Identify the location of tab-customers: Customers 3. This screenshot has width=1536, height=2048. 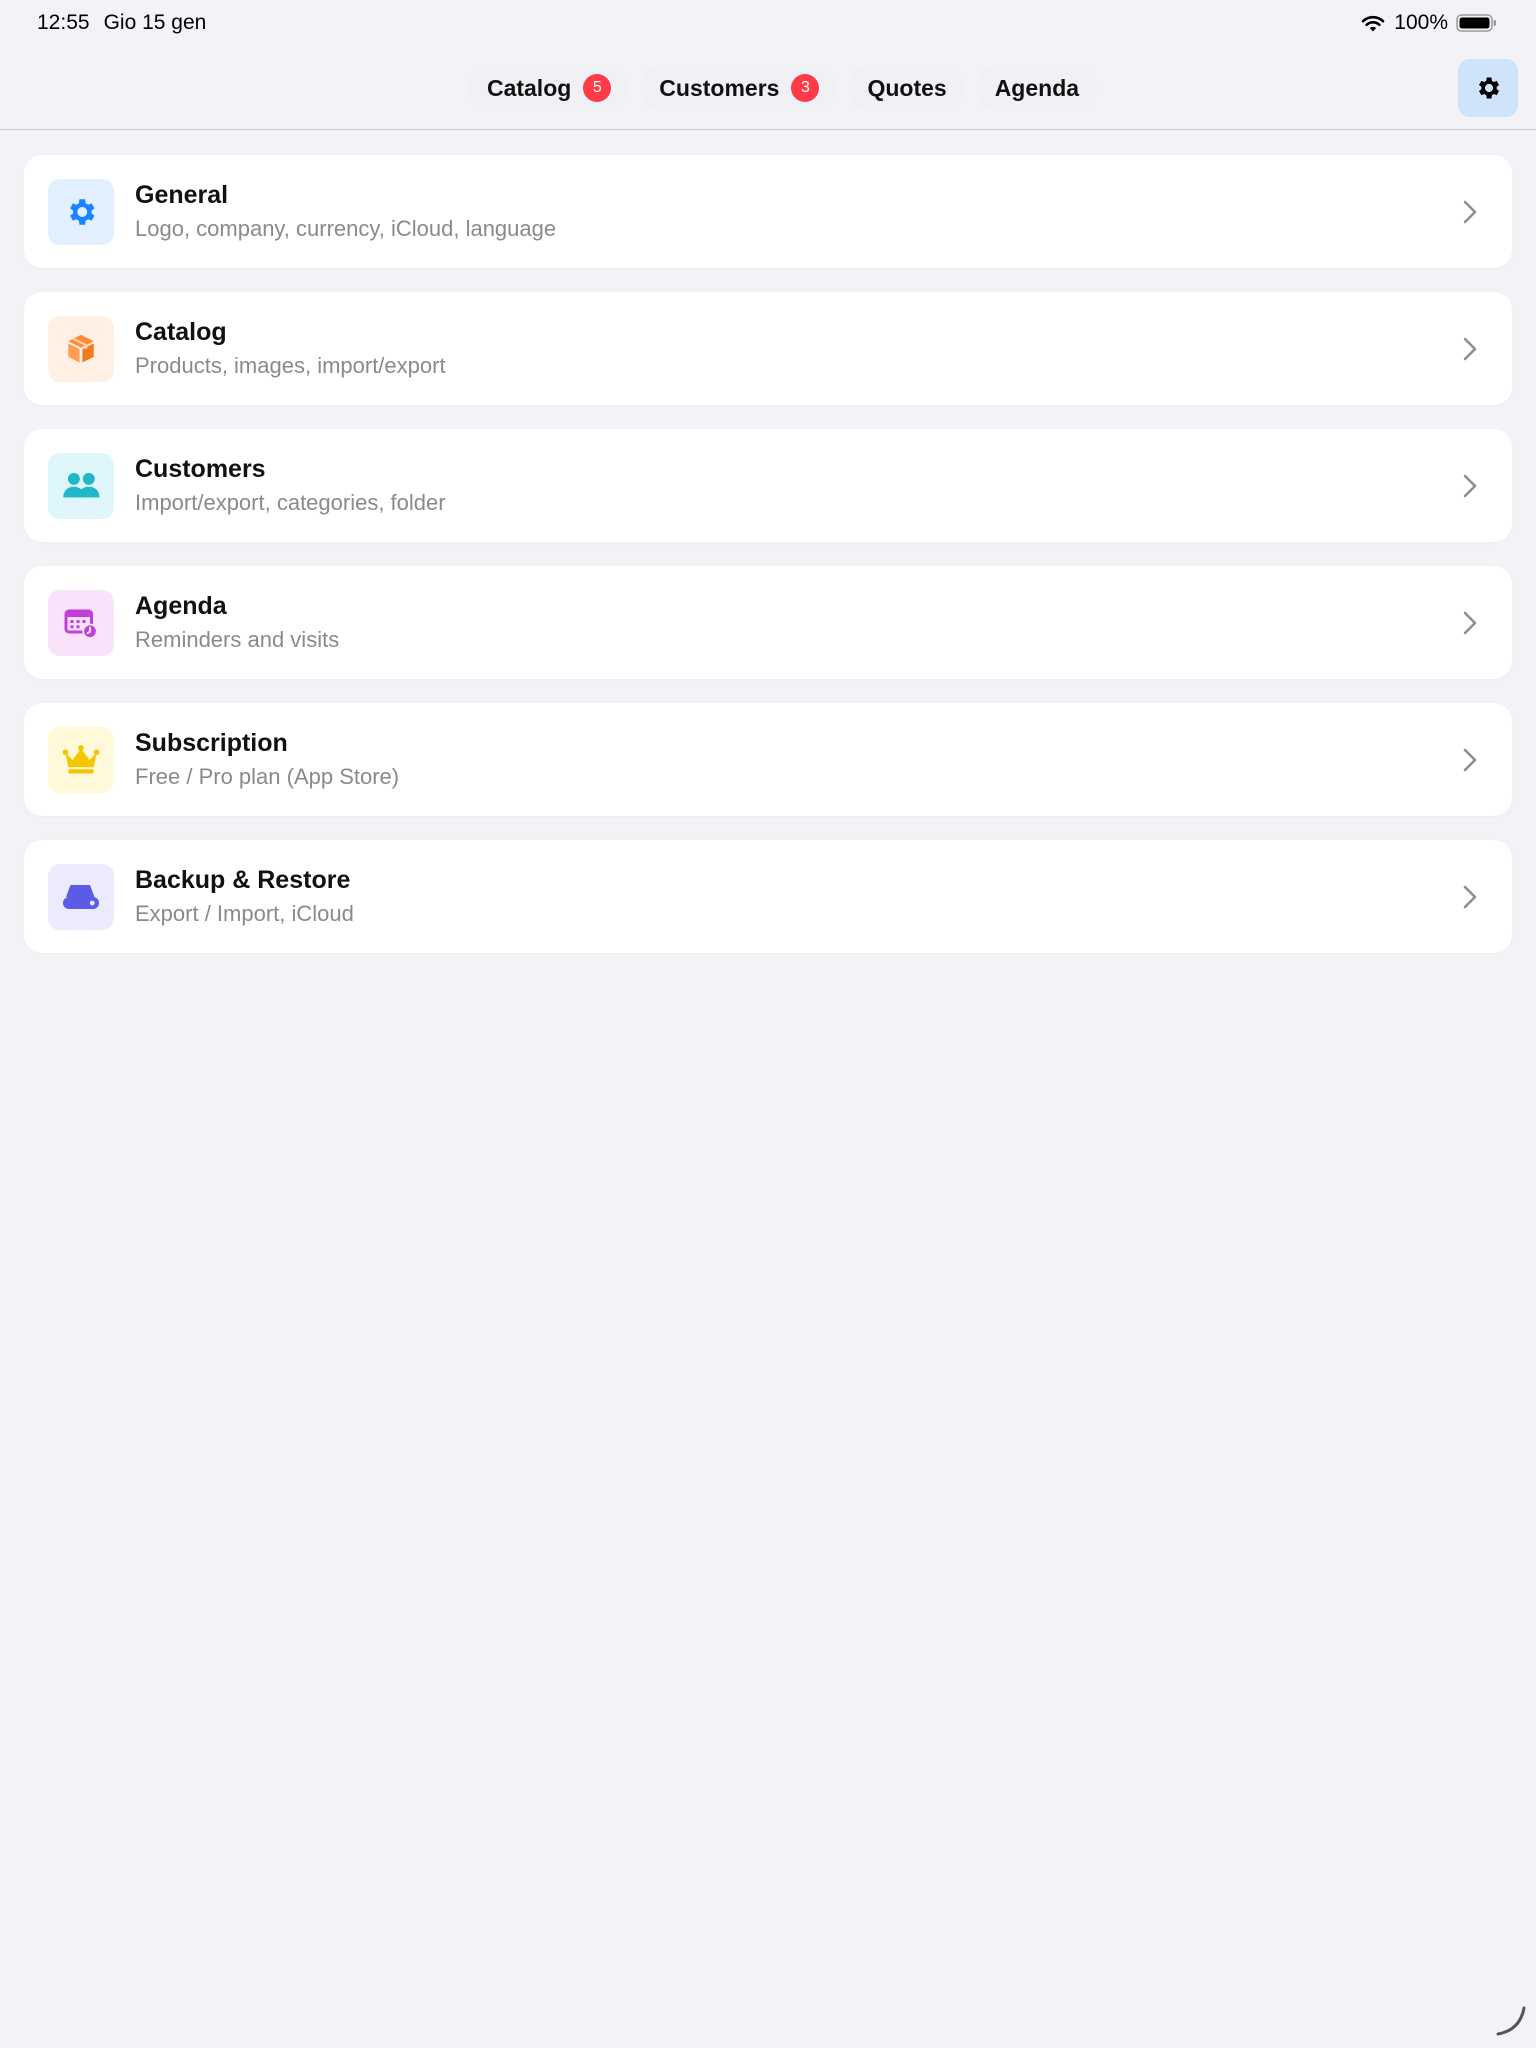
(739, 88).